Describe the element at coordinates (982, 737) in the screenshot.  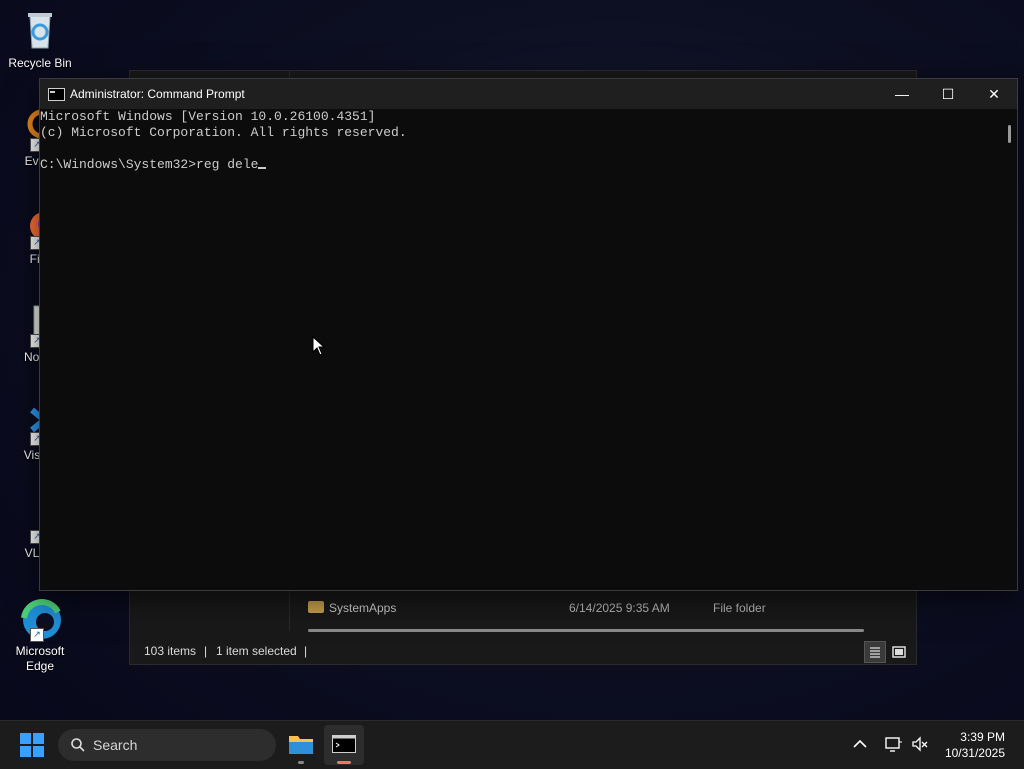
I see `clock-time: 3:39 PM` at that location.